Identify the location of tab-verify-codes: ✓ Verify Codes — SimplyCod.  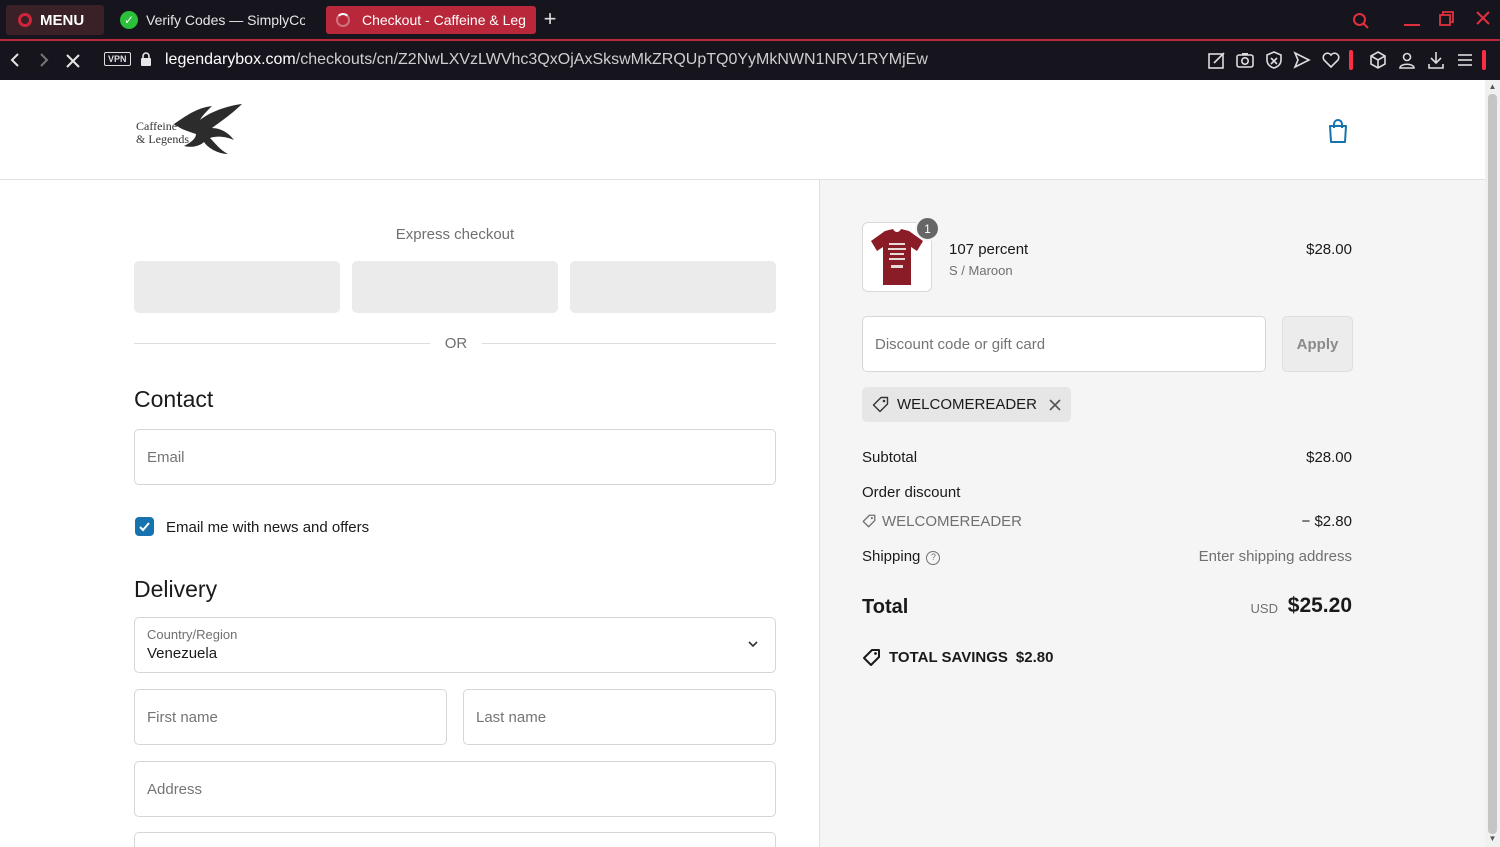
(212, 20).